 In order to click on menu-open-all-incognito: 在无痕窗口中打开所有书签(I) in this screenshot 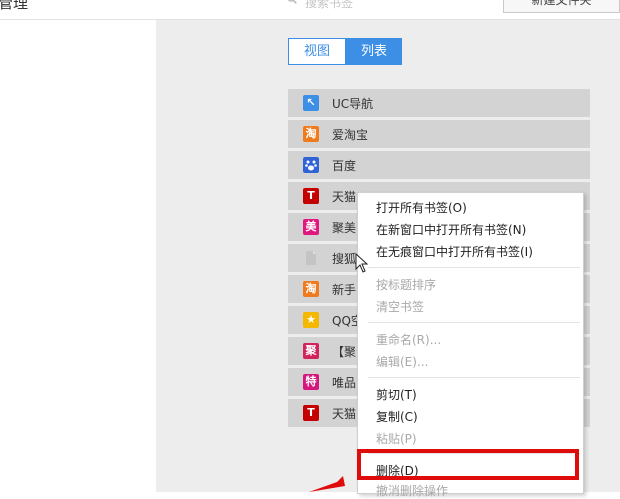, I will do `click(454, 251)`.